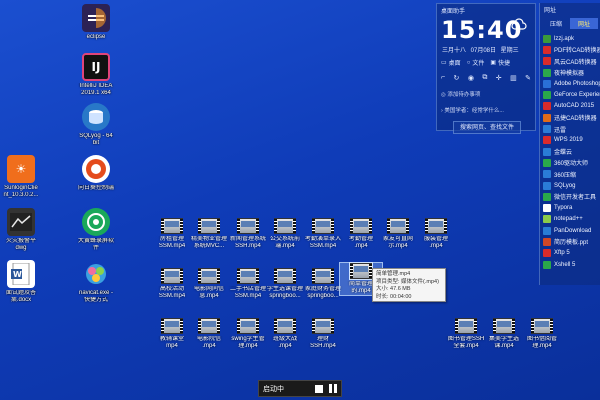 The height and width of the screenshot is (400, 600). I want to click on sidebar-item: GeForce Experience, so click(570, 94).